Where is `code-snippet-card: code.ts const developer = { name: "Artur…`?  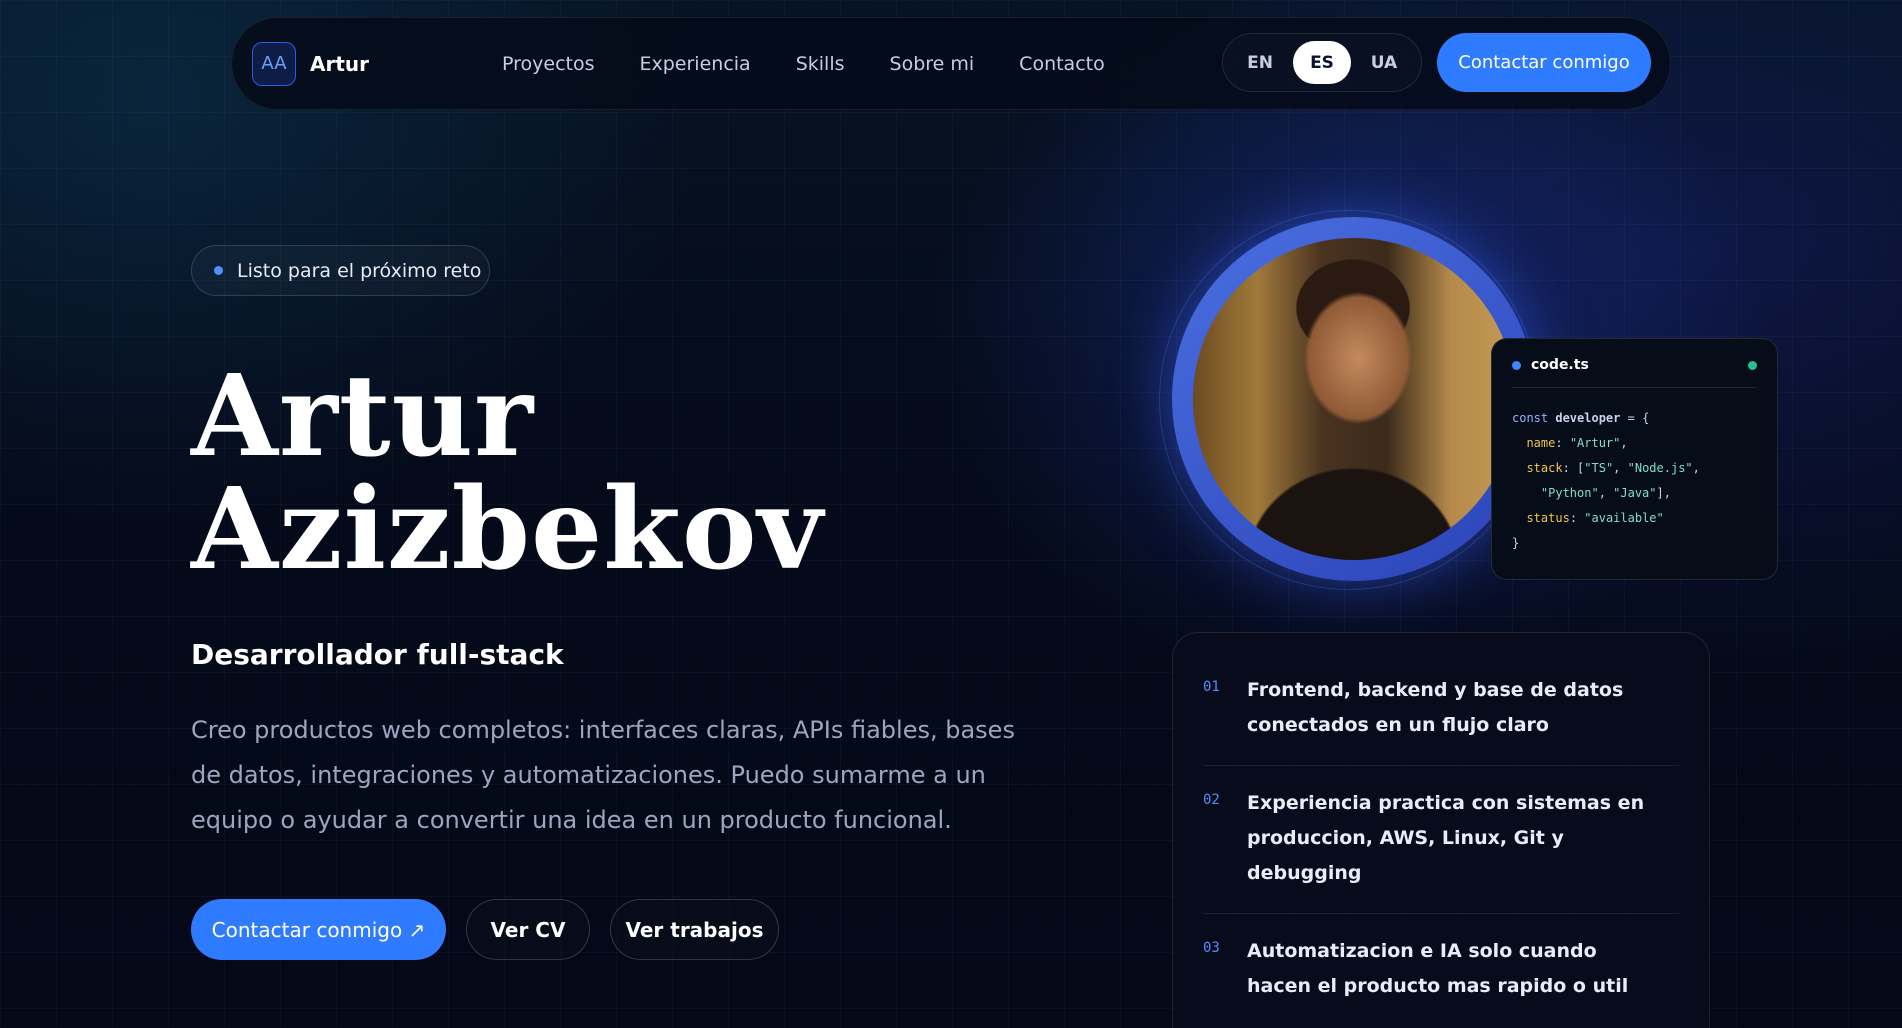 code-snippet-card: code.ts const developer = { name: "Artur… is located at coordinates (1634, 459).